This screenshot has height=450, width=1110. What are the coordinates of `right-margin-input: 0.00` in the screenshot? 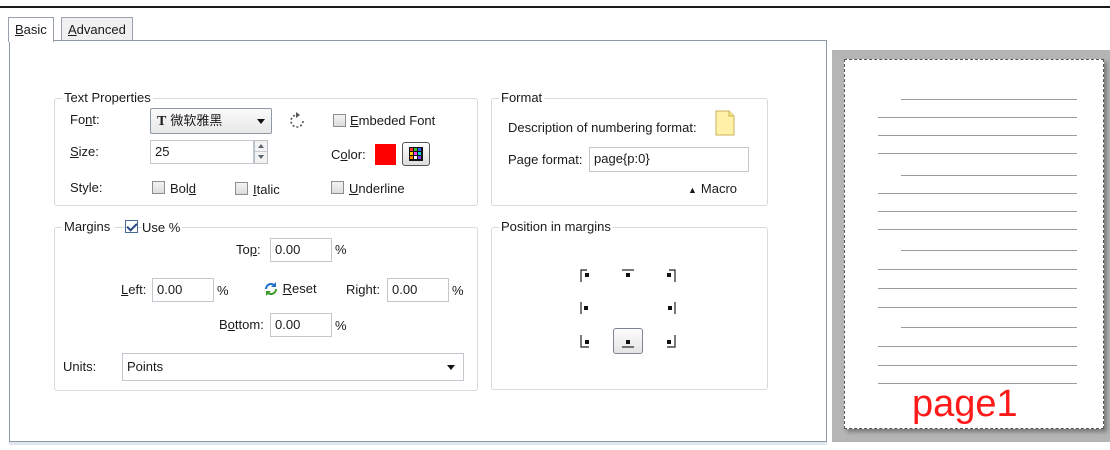 It's located at (418, 290).